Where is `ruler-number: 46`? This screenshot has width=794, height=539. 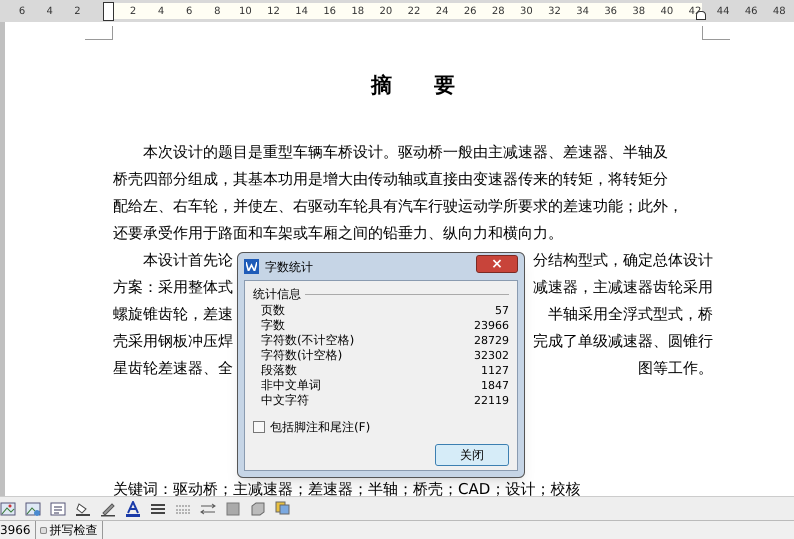
ruler-number: 46 is located at coordinates (751, 12).